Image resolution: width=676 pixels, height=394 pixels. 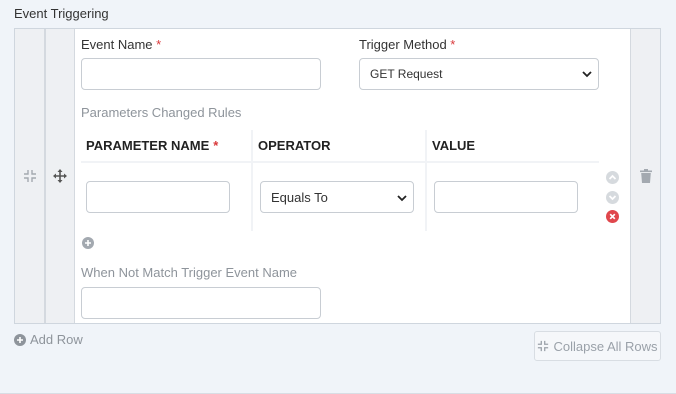 I want to click on operator-select: Equals To, so click(x=337, y=197).